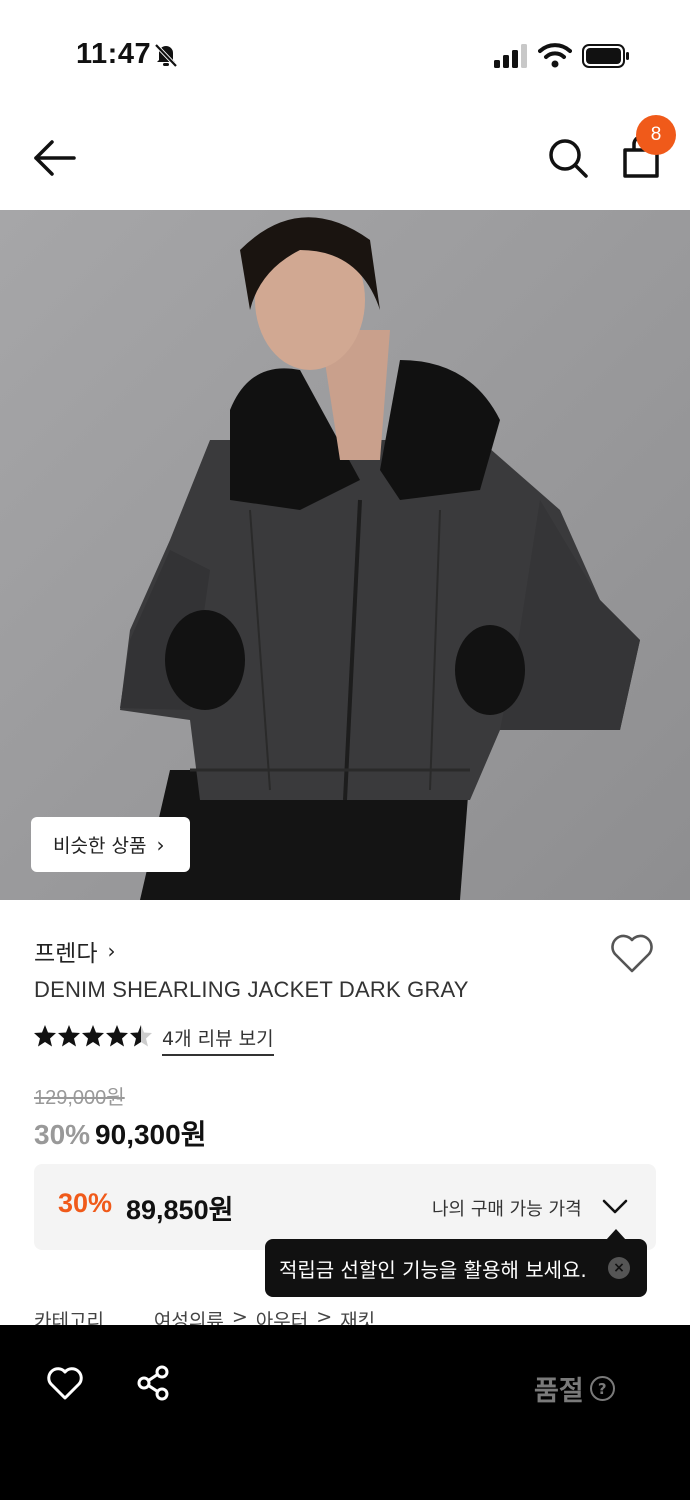 The height and width of the screenshot is (1500, 690). I want to click on bell-muted-icon, so click(166, 55).